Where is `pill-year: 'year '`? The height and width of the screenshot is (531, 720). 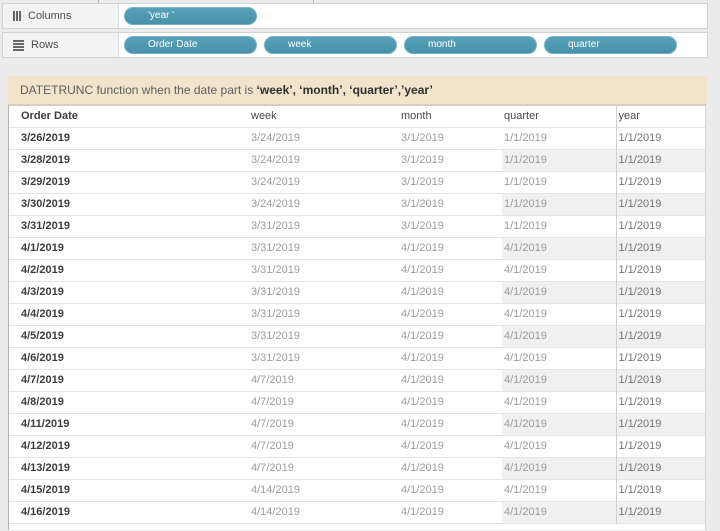
pill-year: 'year ' is located at coordinates (190, 16).